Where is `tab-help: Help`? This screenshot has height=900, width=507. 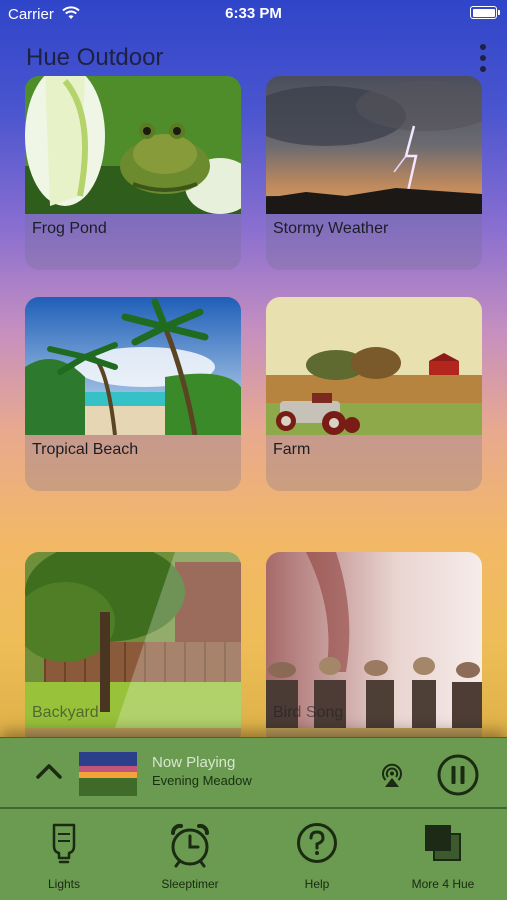 tab-help: Help is located at coordinates (317, 854).